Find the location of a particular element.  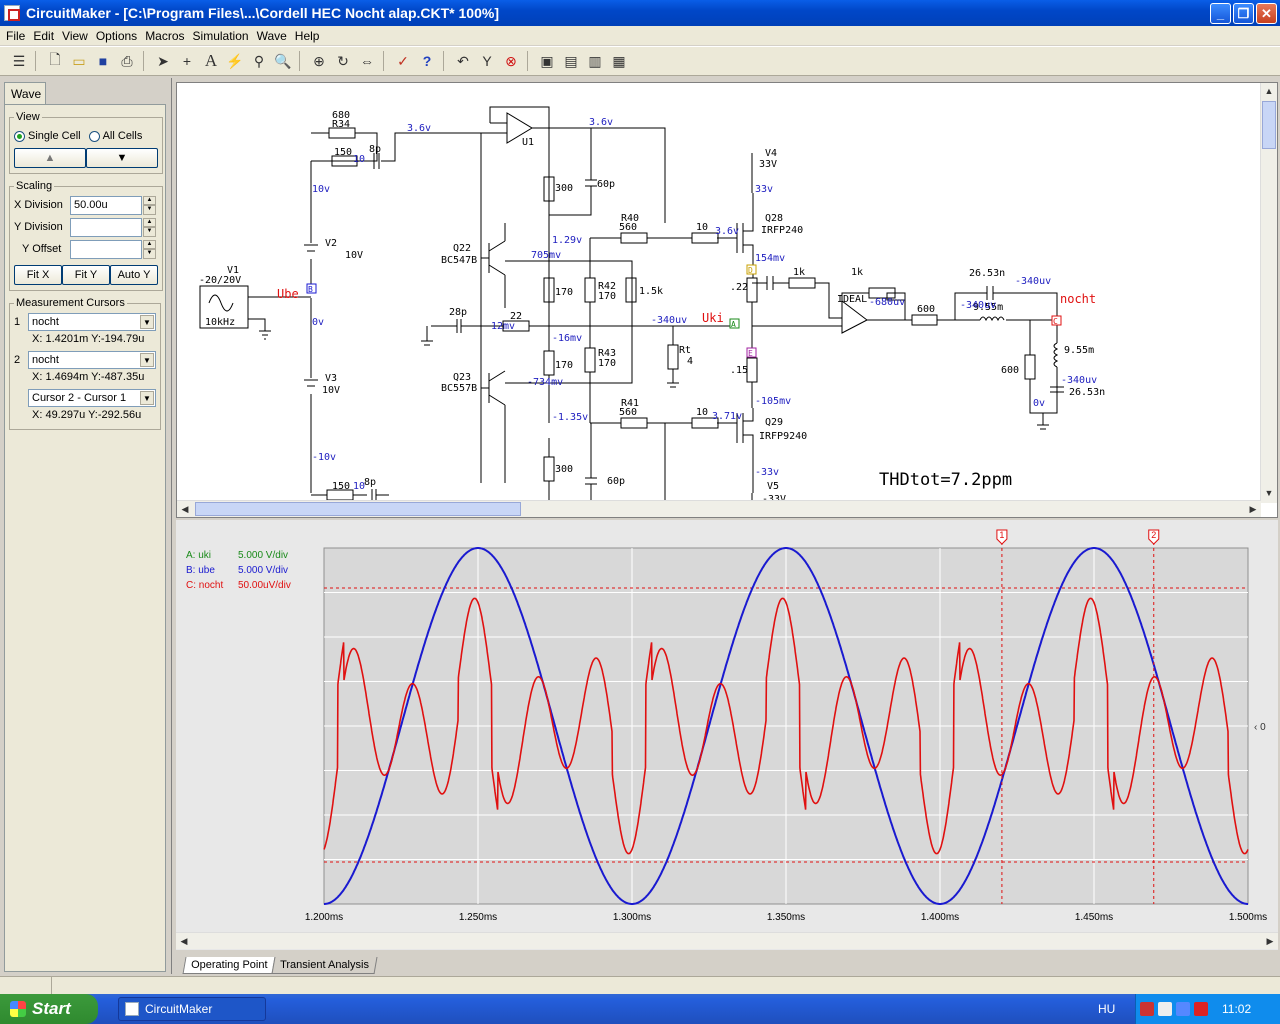

app-icon is located at coordinates (12, 13).